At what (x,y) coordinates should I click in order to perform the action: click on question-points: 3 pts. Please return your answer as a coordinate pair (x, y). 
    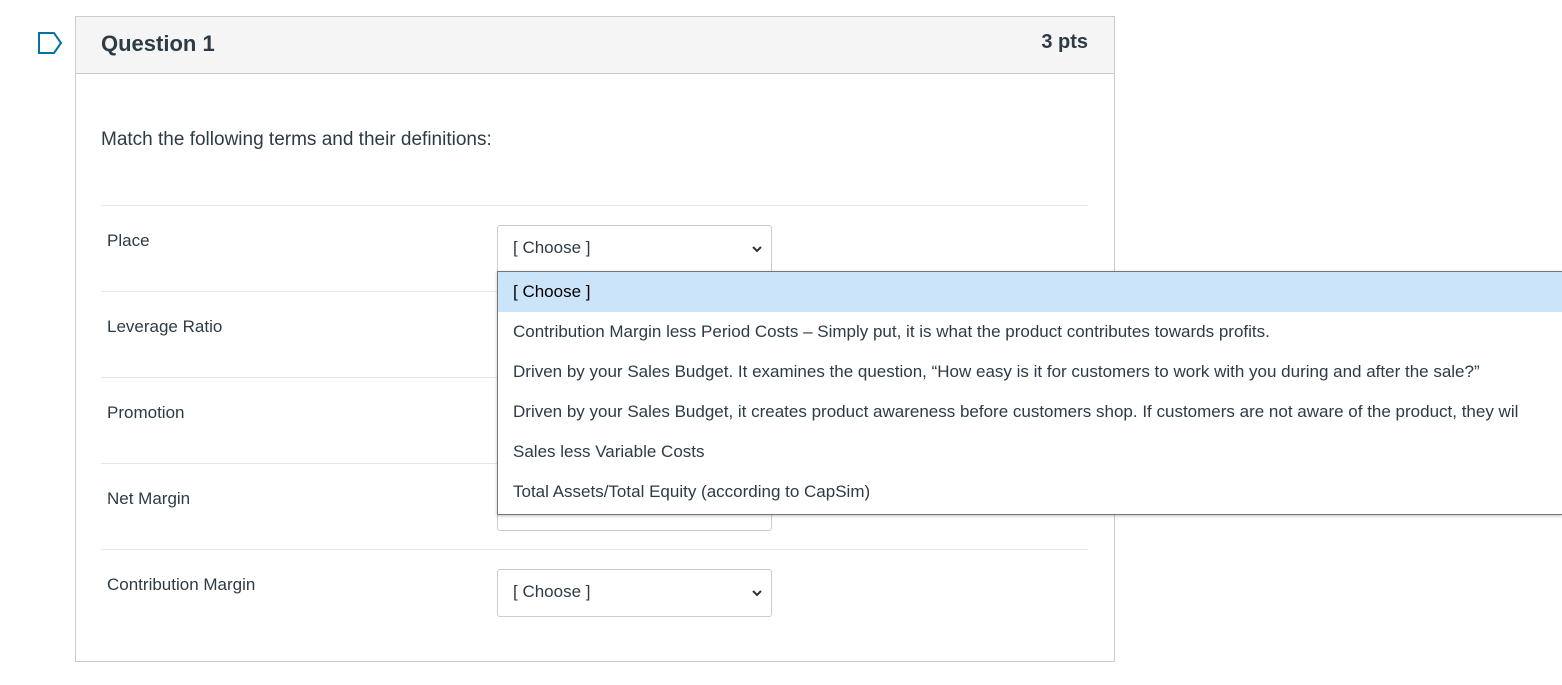
    Looking at the image, I should click on (1064, 42).